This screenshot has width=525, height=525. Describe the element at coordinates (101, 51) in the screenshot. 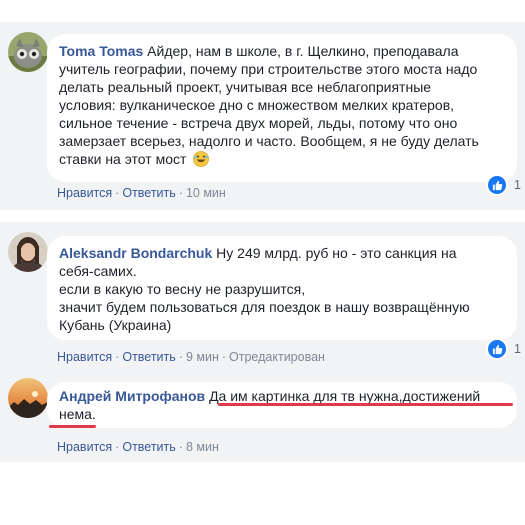

I see `author-name: Toma Tomas` at that location.